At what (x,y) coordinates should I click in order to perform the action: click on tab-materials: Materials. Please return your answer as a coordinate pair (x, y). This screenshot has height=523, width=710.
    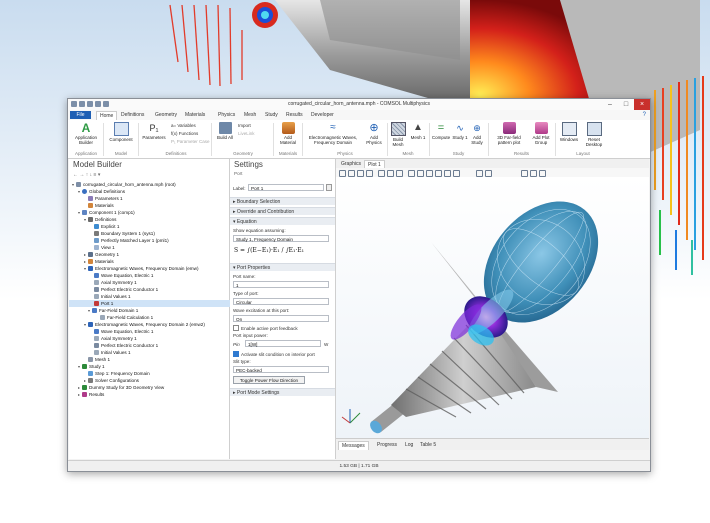
    Looking at the image, I should click on (195, 115).